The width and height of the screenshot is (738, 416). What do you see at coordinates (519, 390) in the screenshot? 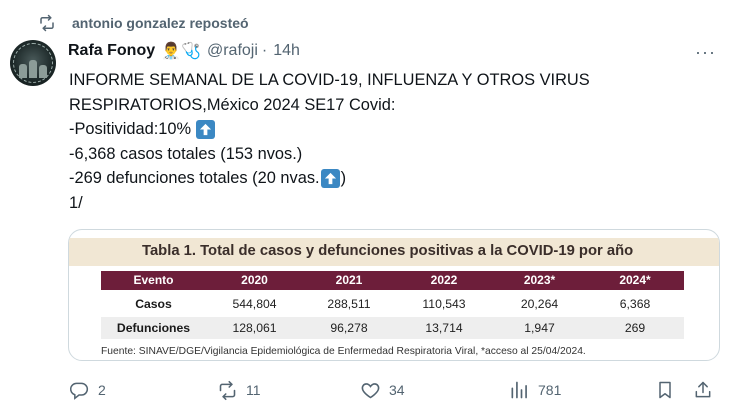
I see `analytics-icon` at bounding box center [519, 390].